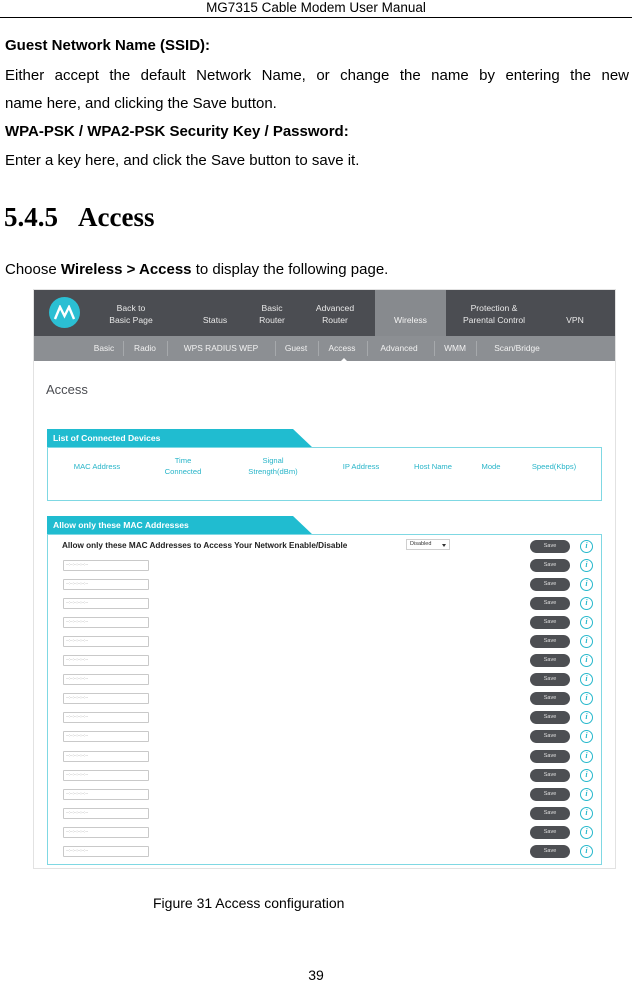 This screenshot has width=632, height=991. Describe the element at coordinates (517, 348) in the screenshot. I see `subnav-scan-bridge: Scan/Bridge` at that location.